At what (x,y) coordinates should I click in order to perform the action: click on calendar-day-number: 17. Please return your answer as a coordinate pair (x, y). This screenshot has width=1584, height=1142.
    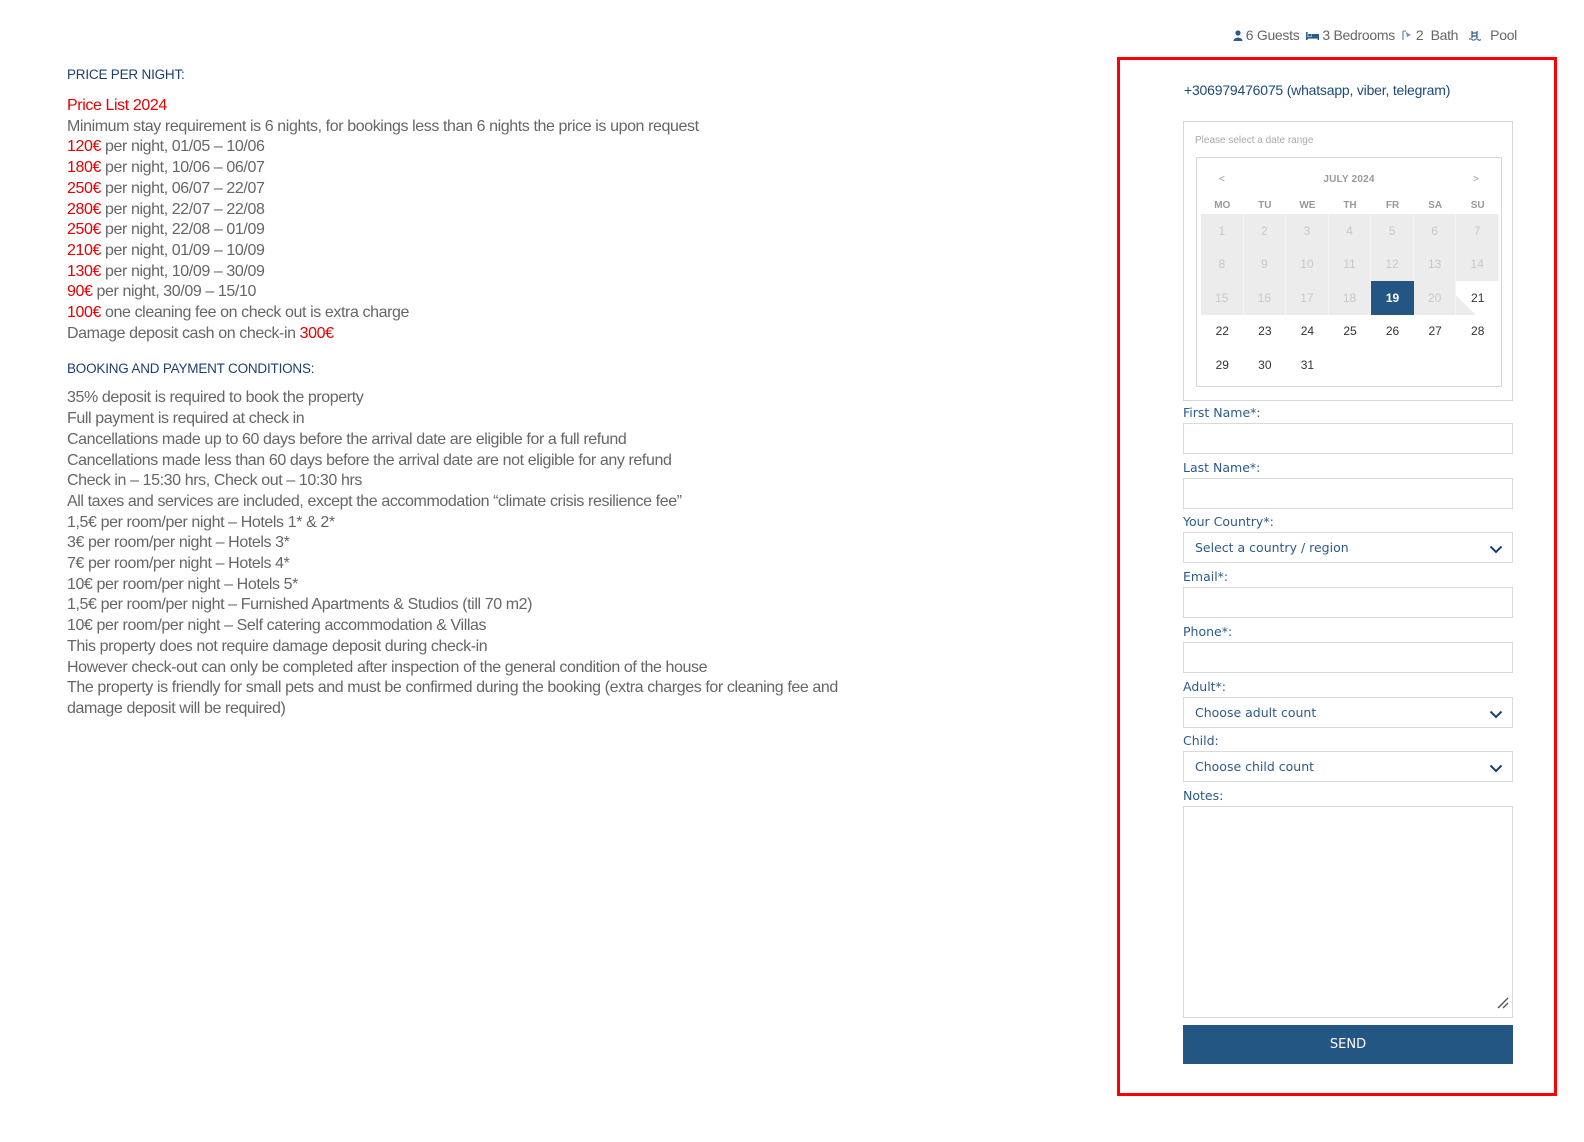
    Looking at the image, I should click on (1307, 297).